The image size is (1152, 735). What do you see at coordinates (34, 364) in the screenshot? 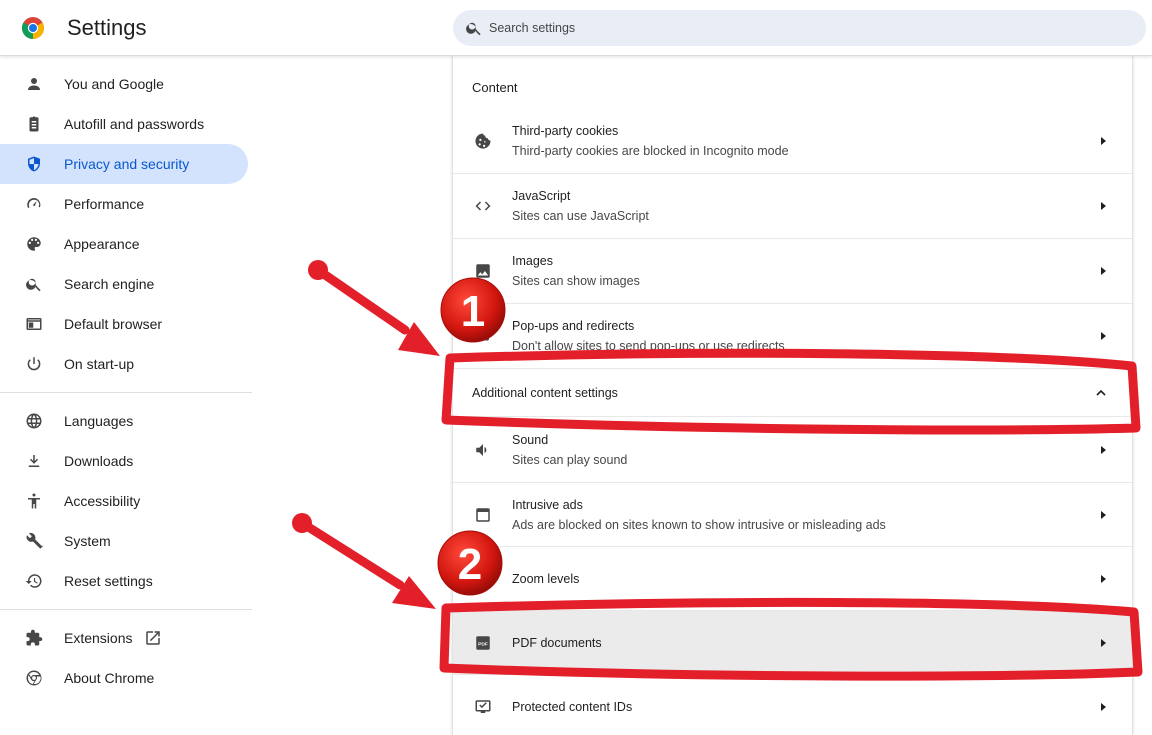
I see `power-icon` at bounding box center [34, 364].